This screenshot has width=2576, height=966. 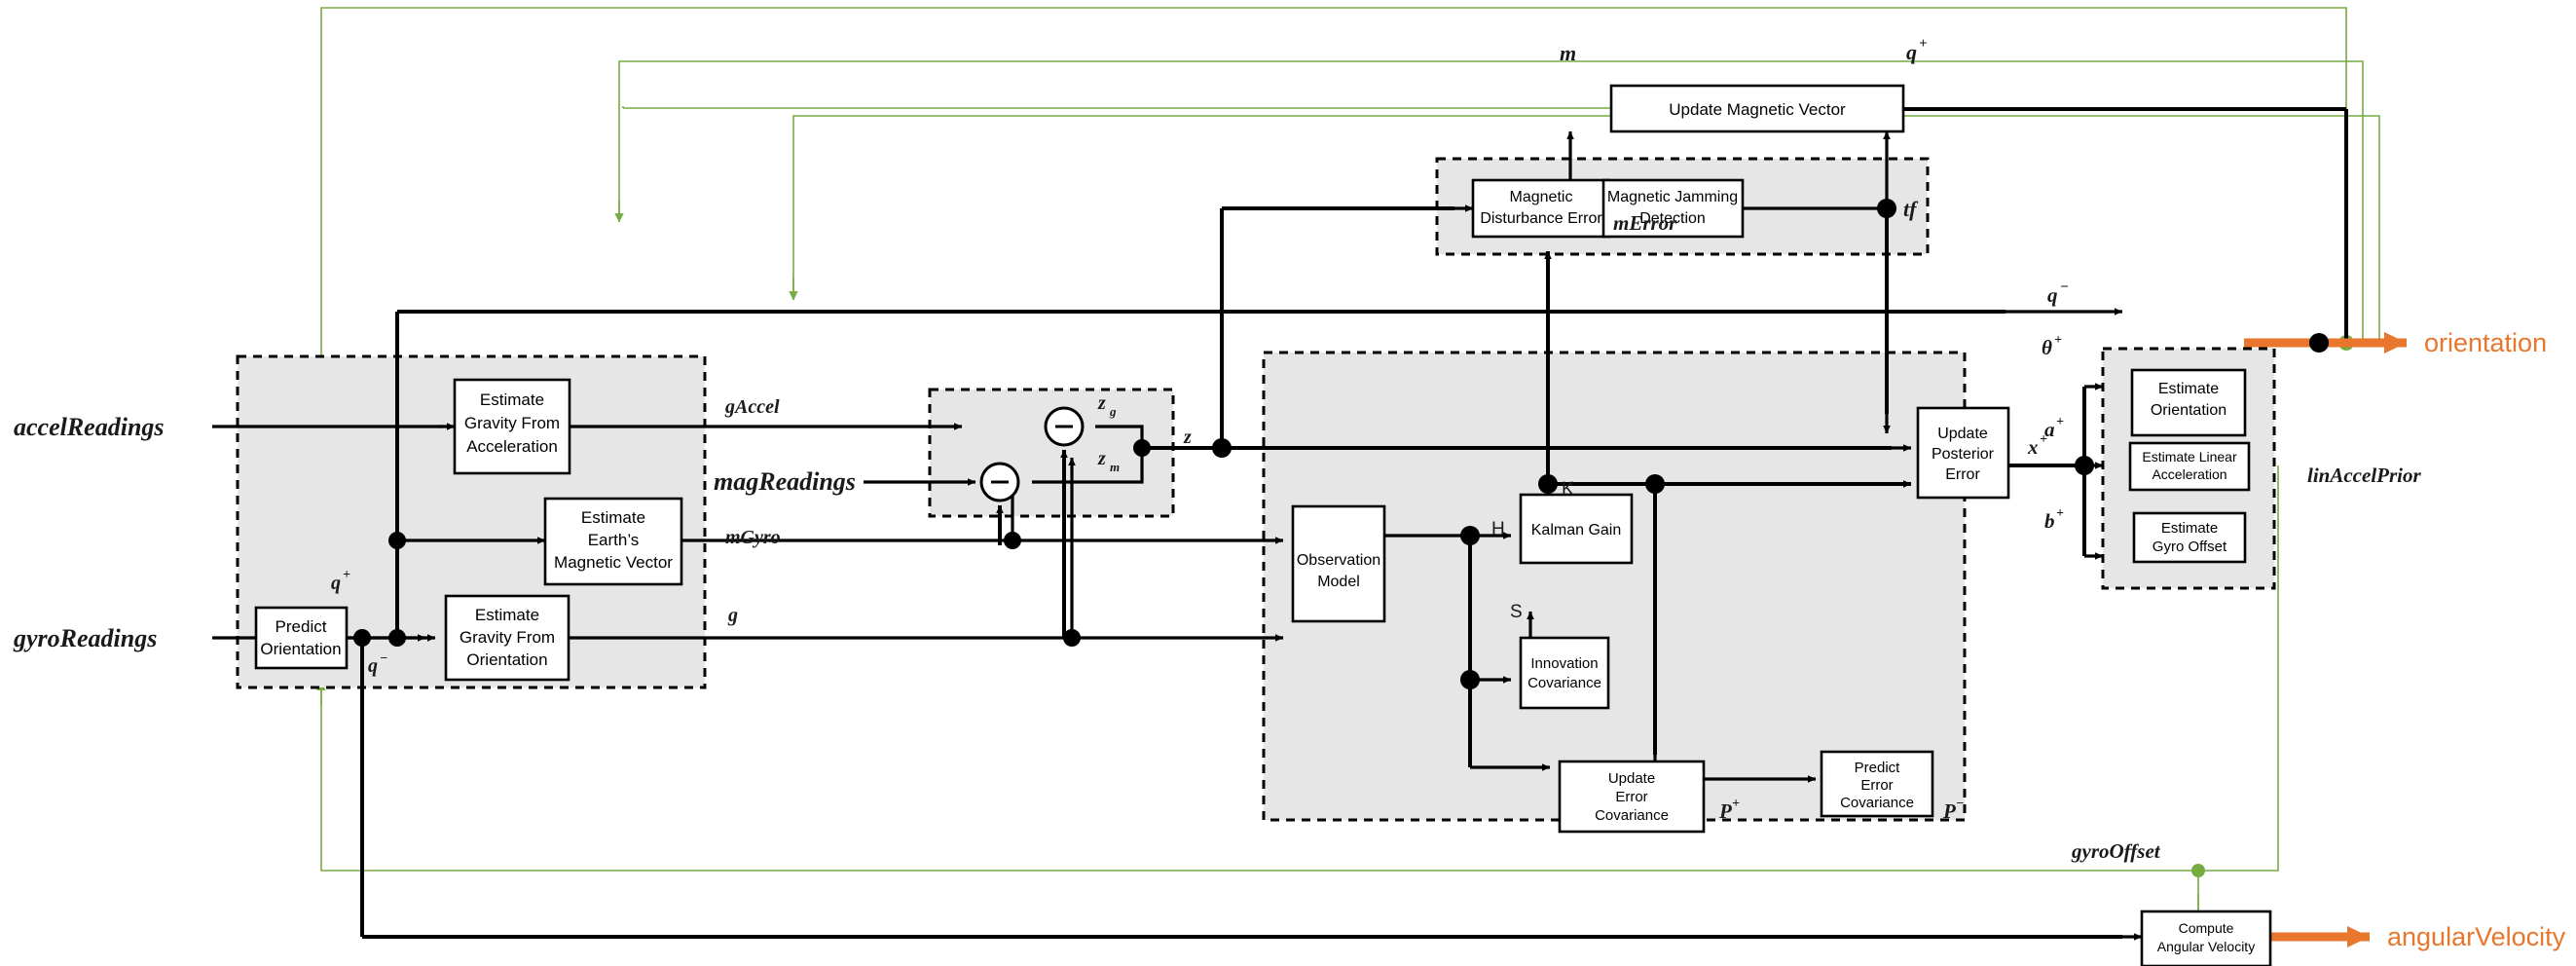 I want to click on junction-xplus, so click(x=2084, y=466).